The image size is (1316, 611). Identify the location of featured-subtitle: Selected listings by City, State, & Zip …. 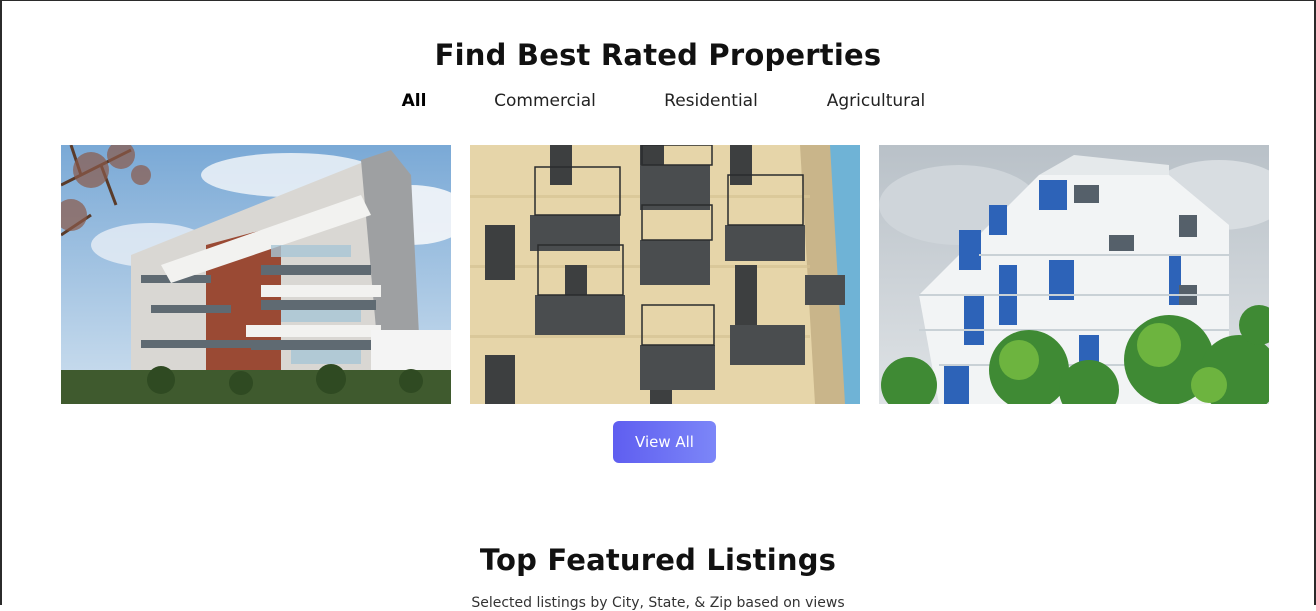
(658, 603).